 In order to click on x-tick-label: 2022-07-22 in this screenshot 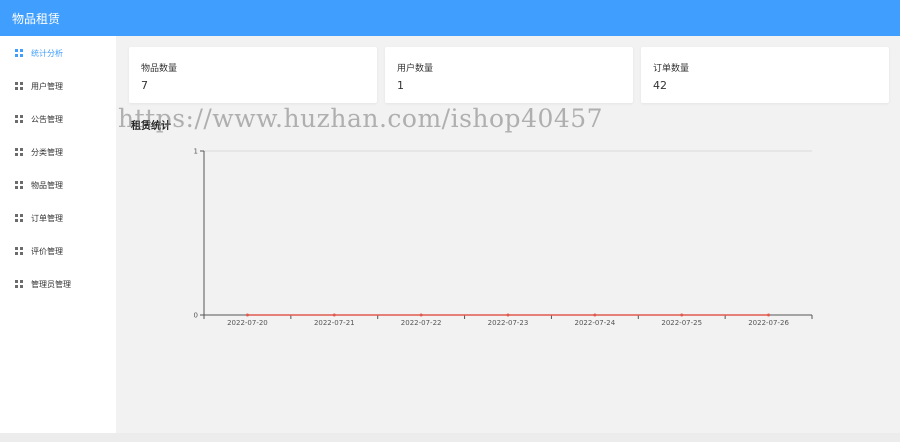, I will do `click(421, 323)`.